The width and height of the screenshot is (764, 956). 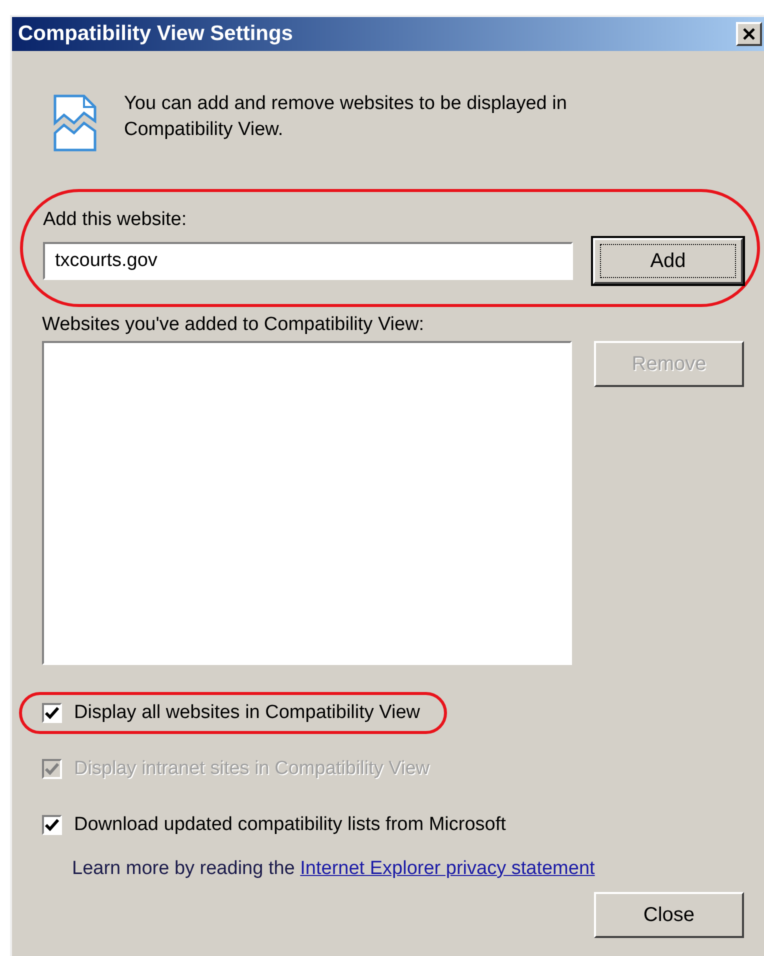 What do you see at coordinates (669, 915) in the screenshot?
I see `close-button: Close` at bounding box center [669, 915].